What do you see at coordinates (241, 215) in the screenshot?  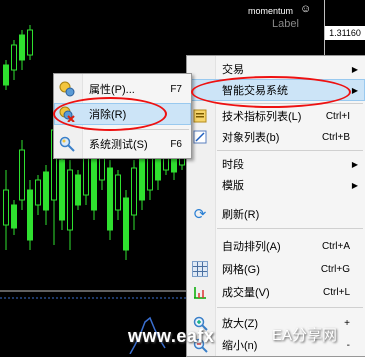 I see `menu-item-label: 刷新(R)` at bounding box center [241, 215].